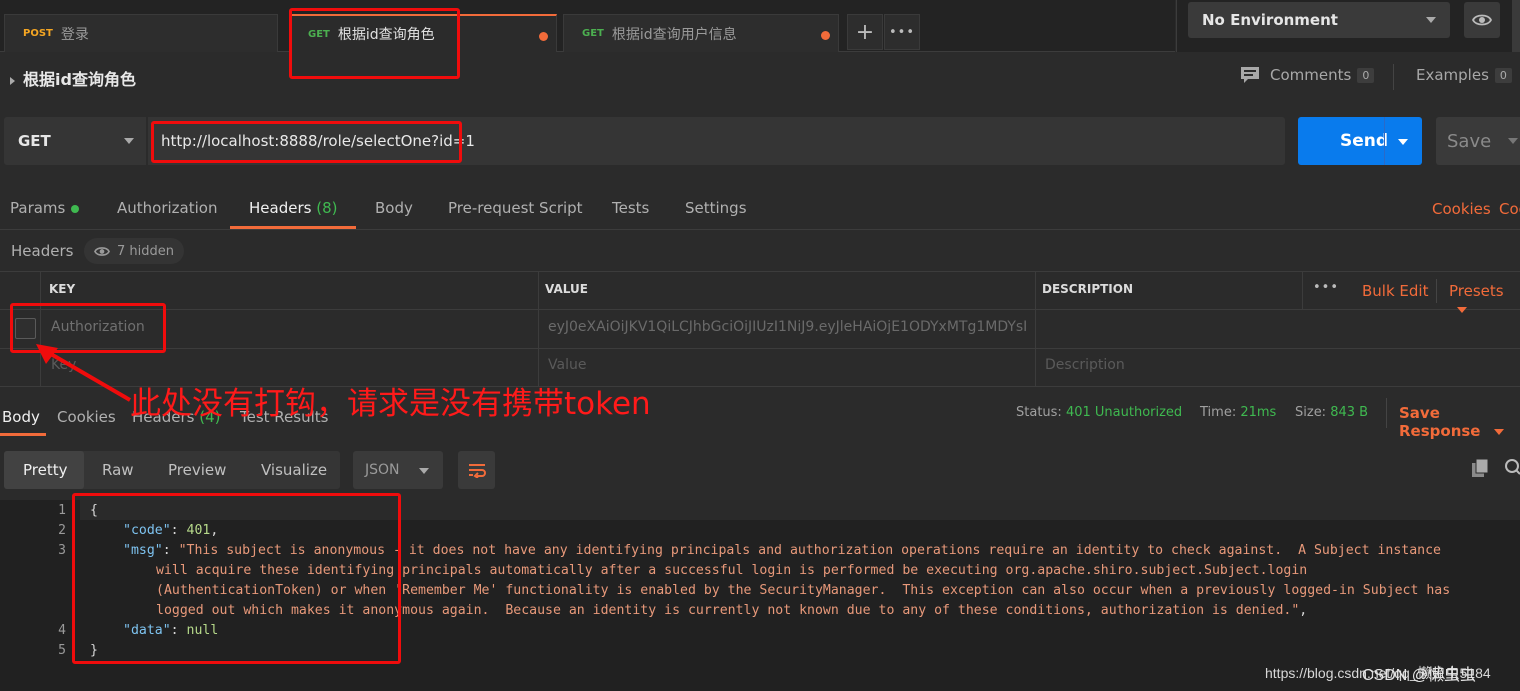  I want to click on tab-params: Params, so click(45, 208).